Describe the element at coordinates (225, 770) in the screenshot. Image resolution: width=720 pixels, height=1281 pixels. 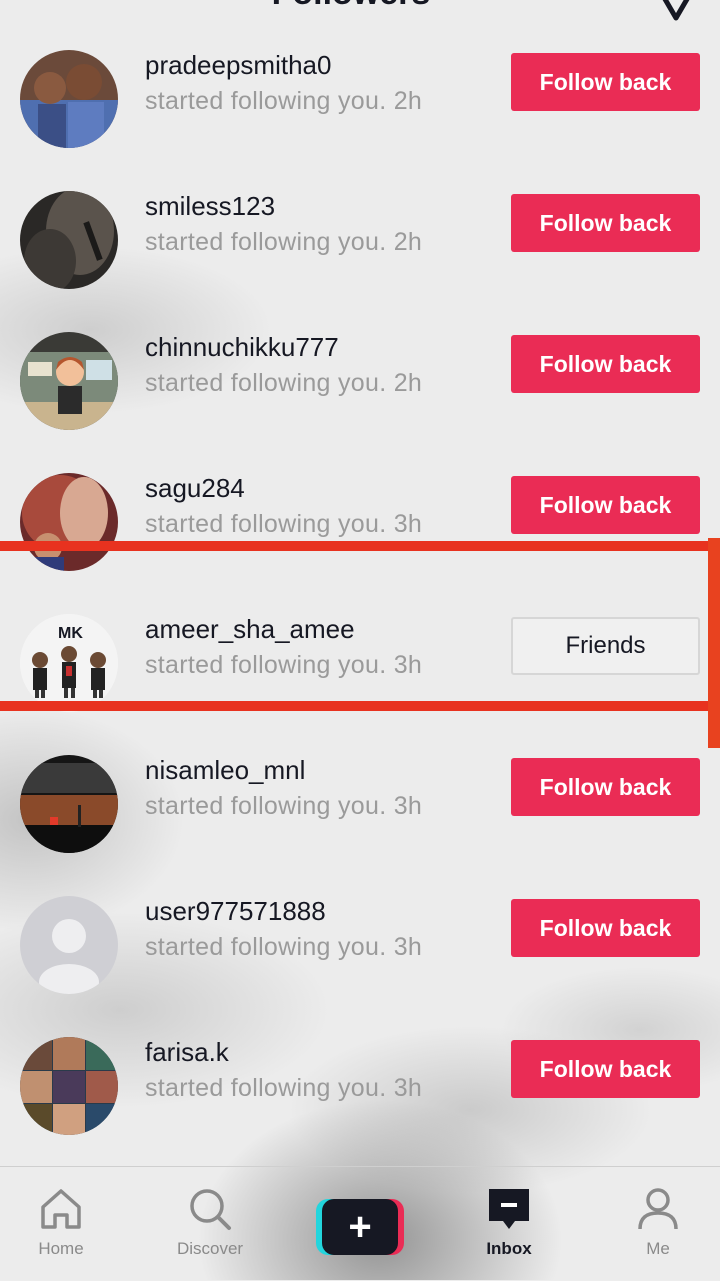
I see `username: nisamleo_mnl` at that location.